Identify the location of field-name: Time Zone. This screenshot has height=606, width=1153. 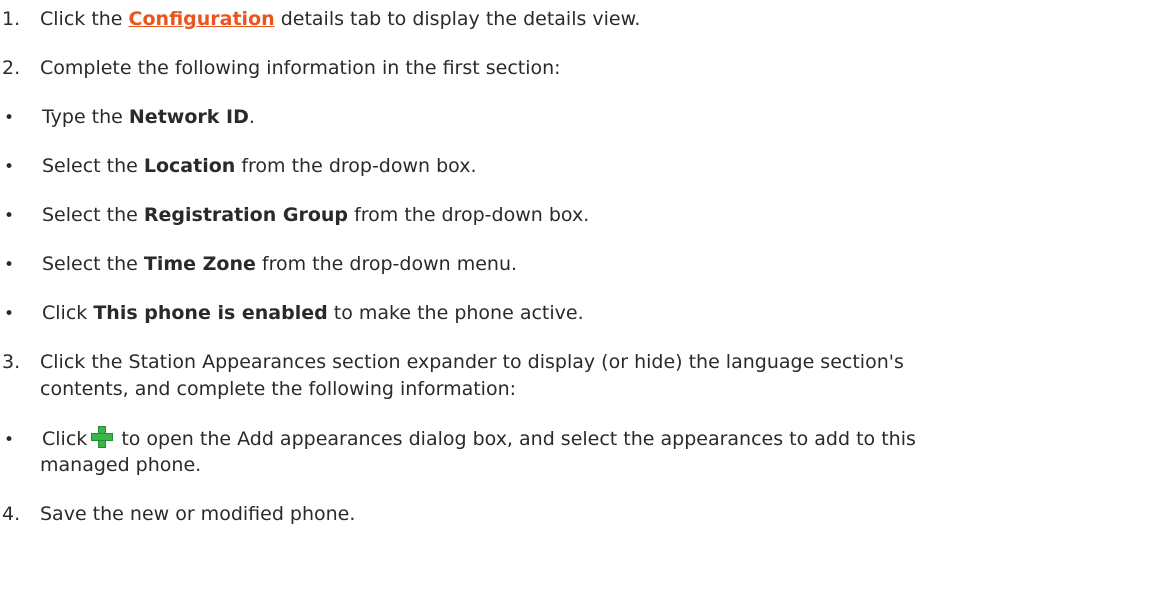
(199, 264).